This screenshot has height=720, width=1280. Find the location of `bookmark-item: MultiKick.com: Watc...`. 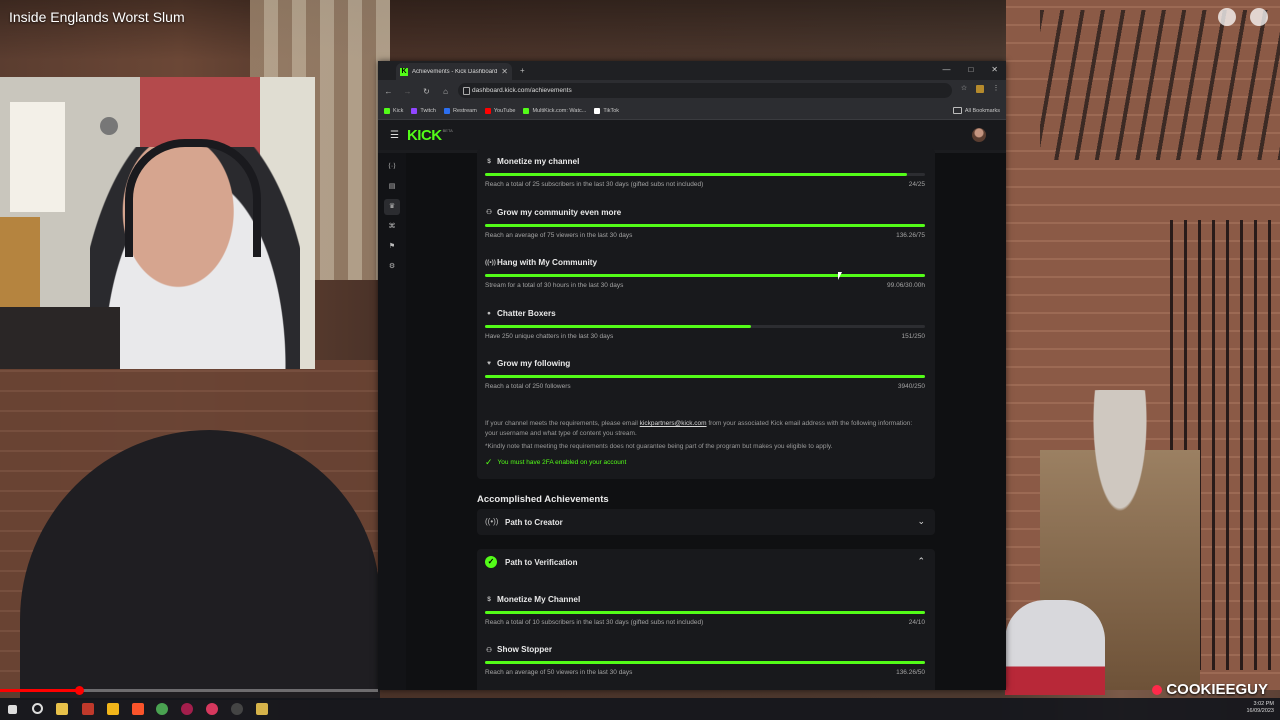

bookmark-item: MultiKick.com: Watc... is located at coordinates (554, 110).